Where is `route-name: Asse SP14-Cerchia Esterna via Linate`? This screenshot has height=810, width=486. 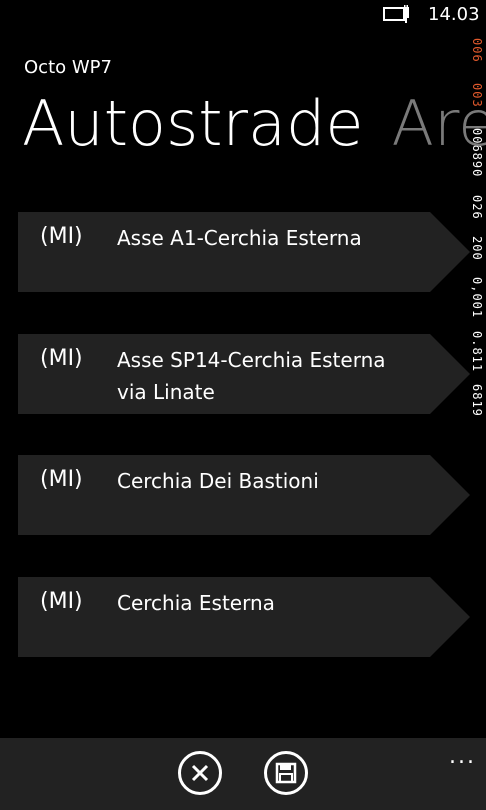 route-name: Asse SP14-Cerchia Esterna via Linate is located at coordinates (251, 376).